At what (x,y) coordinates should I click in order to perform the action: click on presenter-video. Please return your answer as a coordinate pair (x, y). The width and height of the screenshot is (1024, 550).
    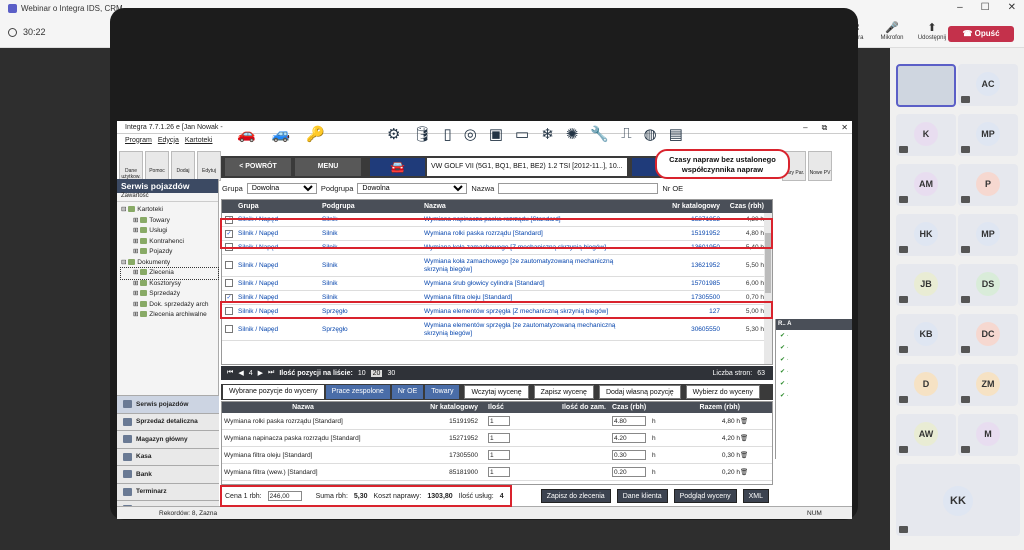
    Looking at the image, I should click on (926, 85).